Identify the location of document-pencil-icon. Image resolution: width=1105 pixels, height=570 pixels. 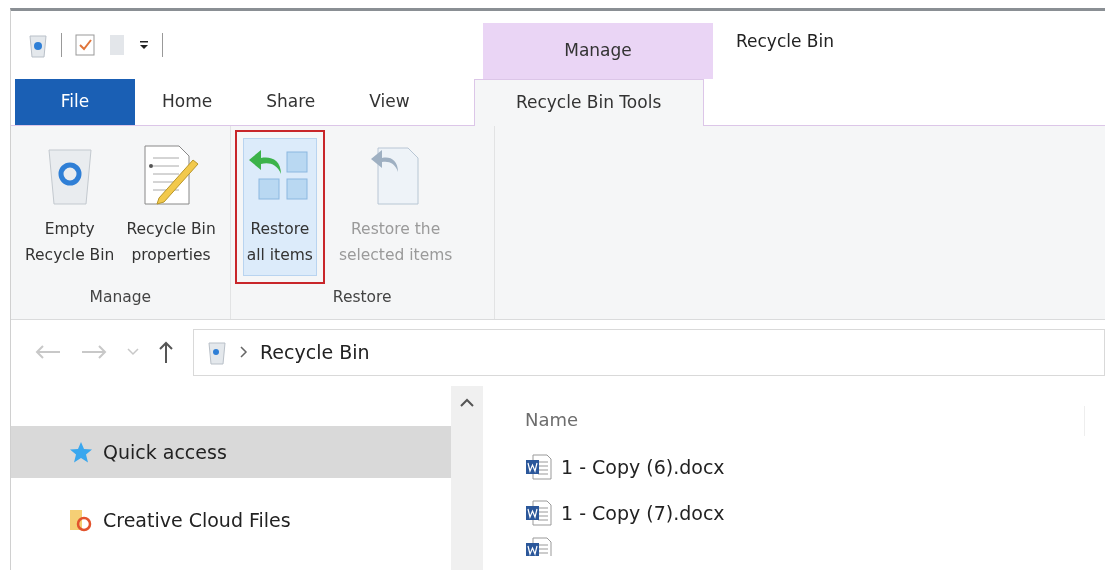
(171, 175).